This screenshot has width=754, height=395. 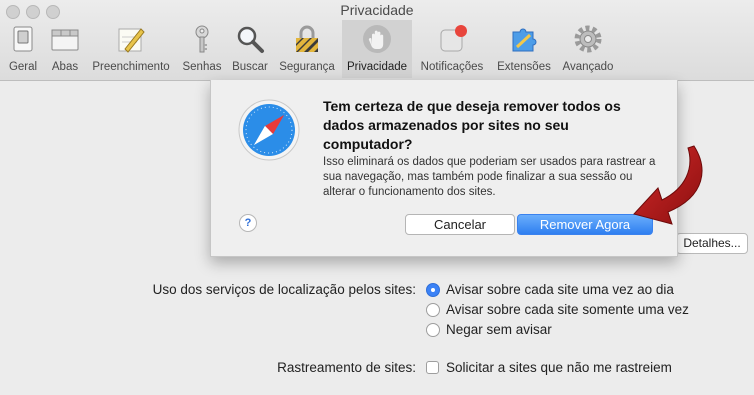 I want to click on tab-buscar: Buscar, so click(x=250, y=49).